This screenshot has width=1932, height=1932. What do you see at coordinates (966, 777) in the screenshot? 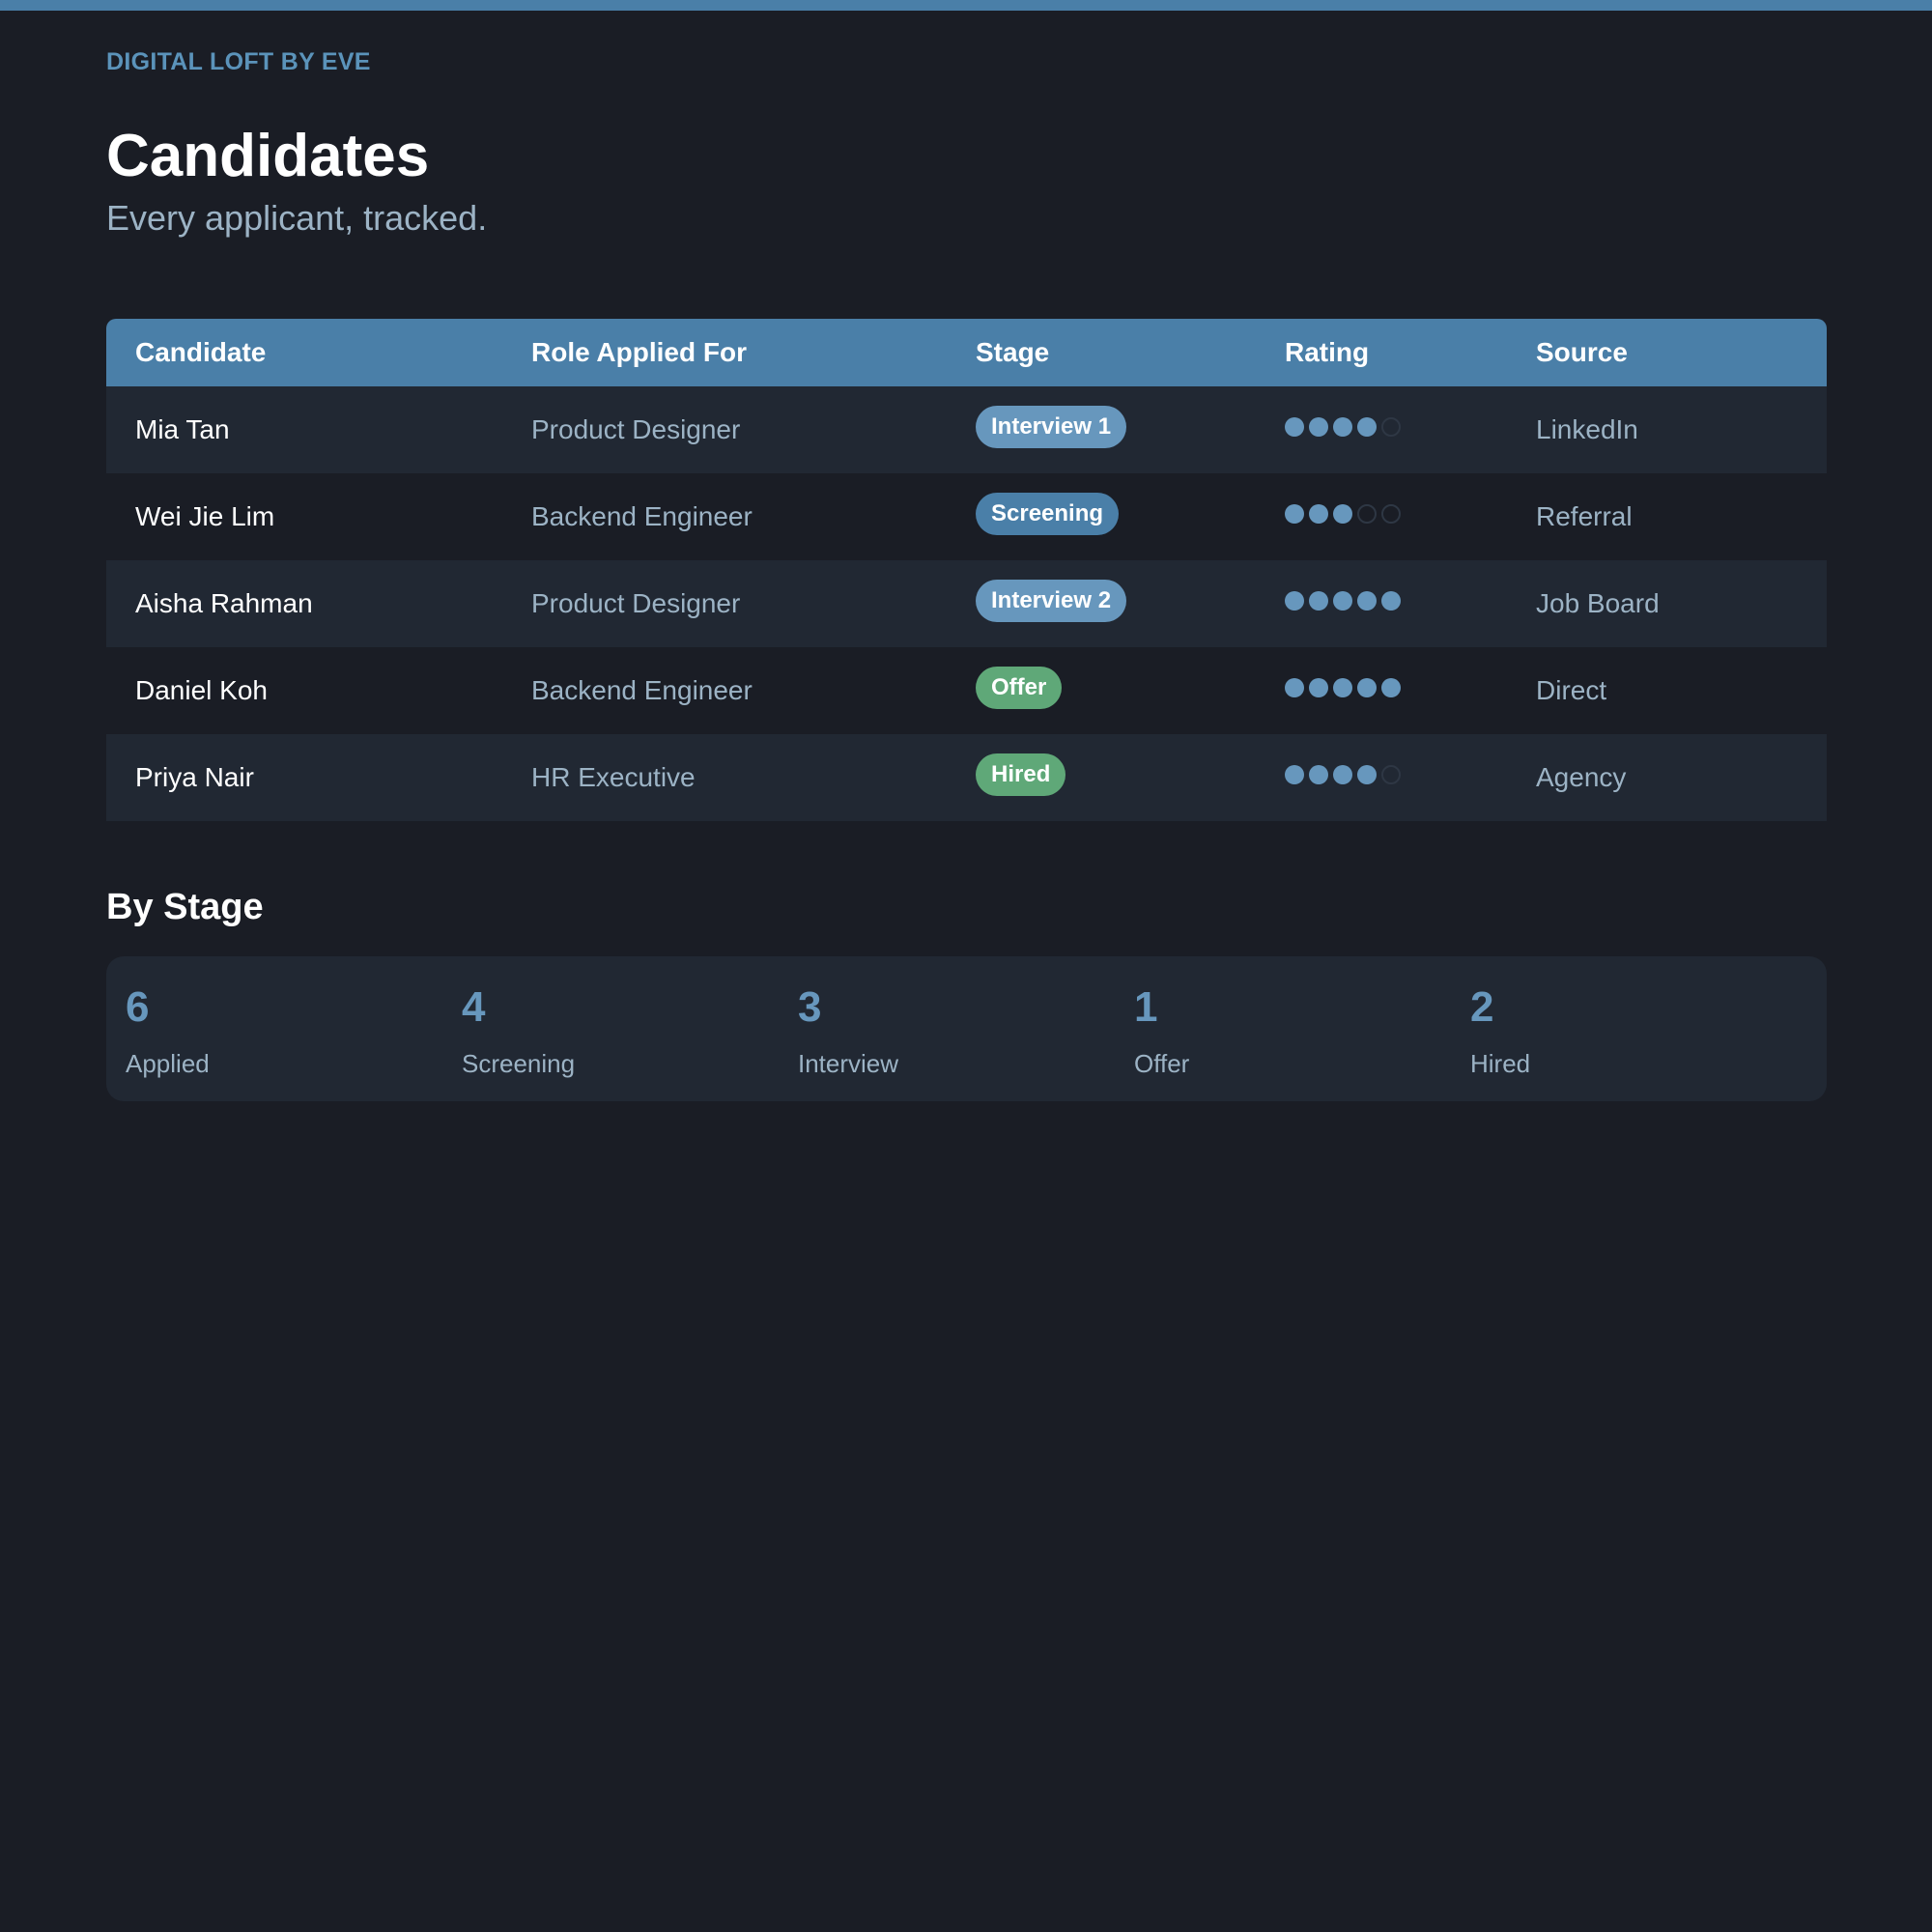
I see `table-row: Priya Nair HR Executive Hired Agency` at bounding box center [966, 777].